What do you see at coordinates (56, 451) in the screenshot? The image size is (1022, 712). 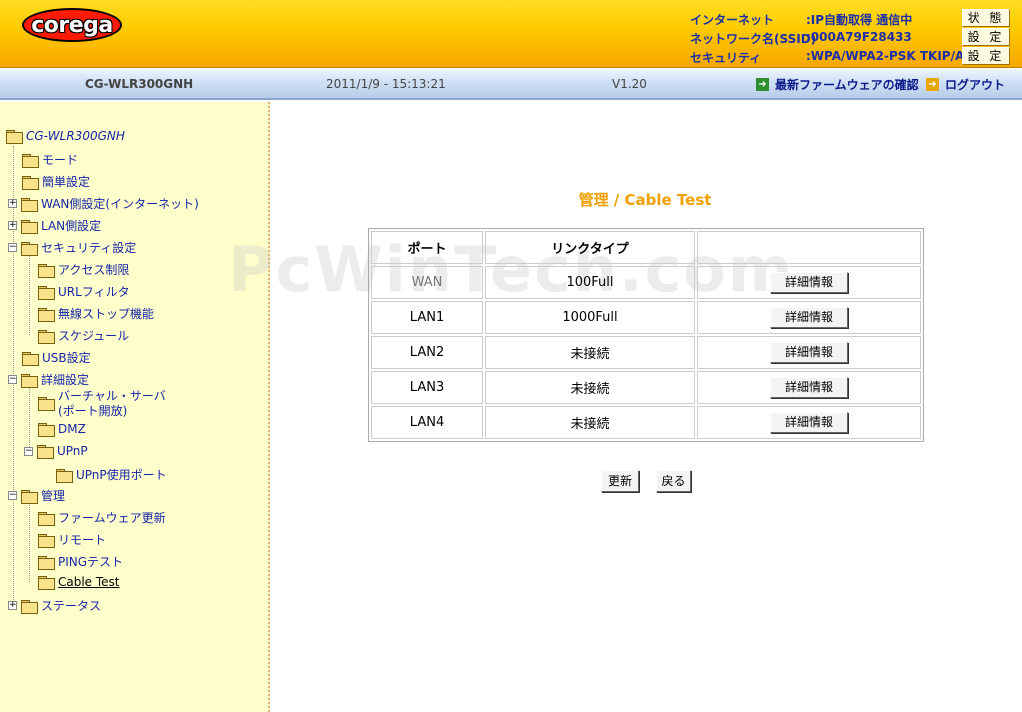 I see `sidebar-item-upnp: − UPnP` at bounding box center [56, 451].